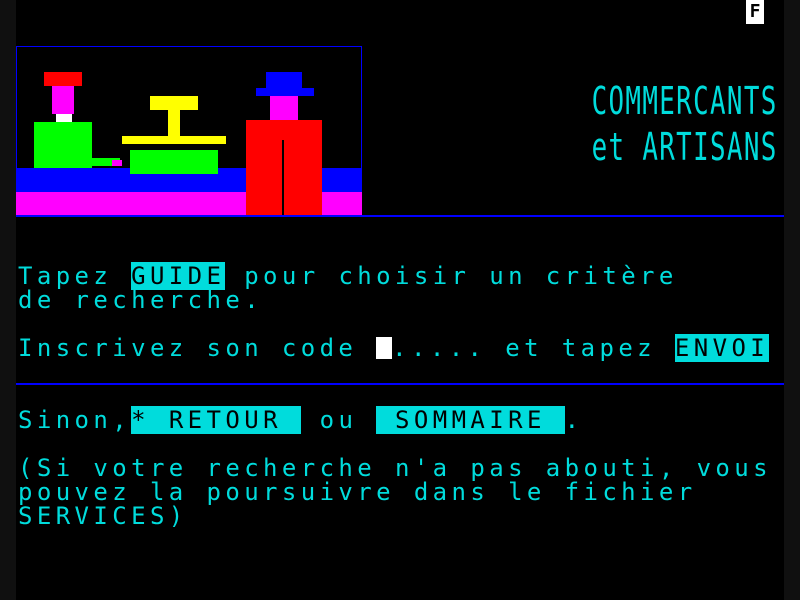 Image resolution: width=800 pixels, height=600 pixels. What do you see at coordinates (755, 12) in the screenshot?
I see `status-indicator: F` at bounding box center [755, 12].